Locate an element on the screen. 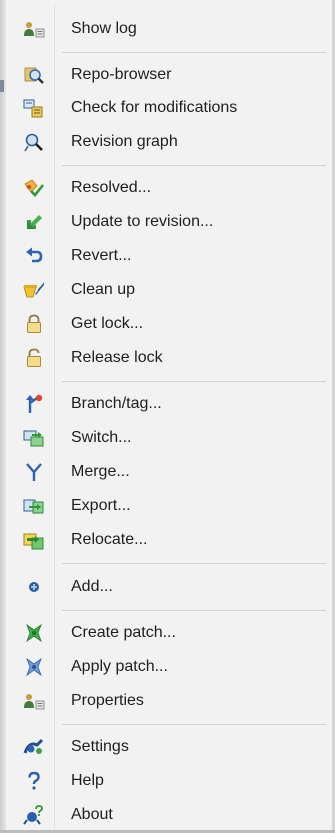 This screenshot has height=833, width=335. menu-item-label: Release lock is located at coordinates (117, 357).